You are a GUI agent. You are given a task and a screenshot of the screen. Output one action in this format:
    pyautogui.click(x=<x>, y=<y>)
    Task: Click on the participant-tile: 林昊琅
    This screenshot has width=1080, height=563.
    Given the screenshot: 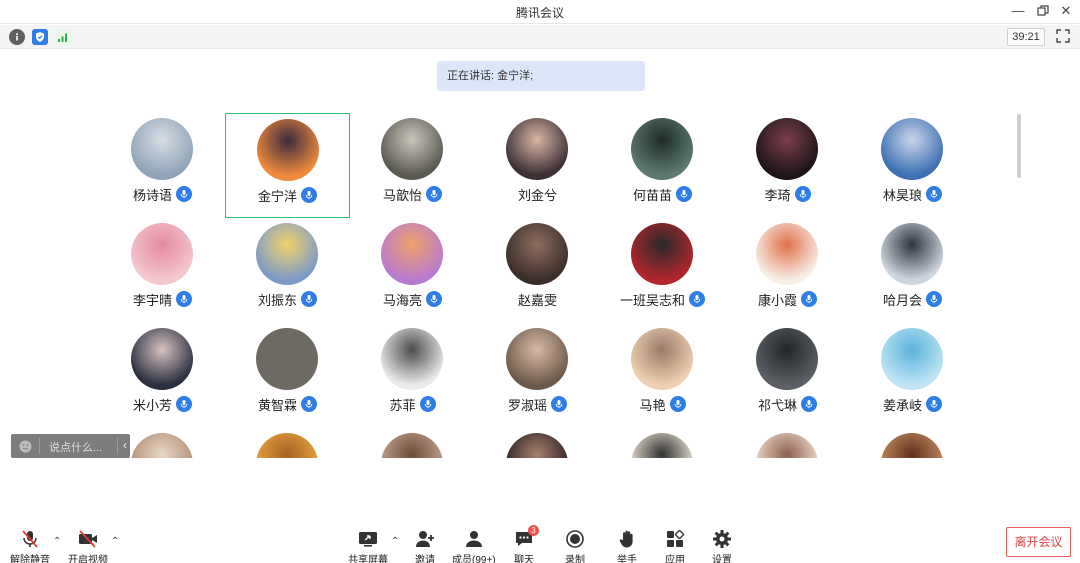 What is the action you would take?
    pyautogui.click(x=912, y=165)
    